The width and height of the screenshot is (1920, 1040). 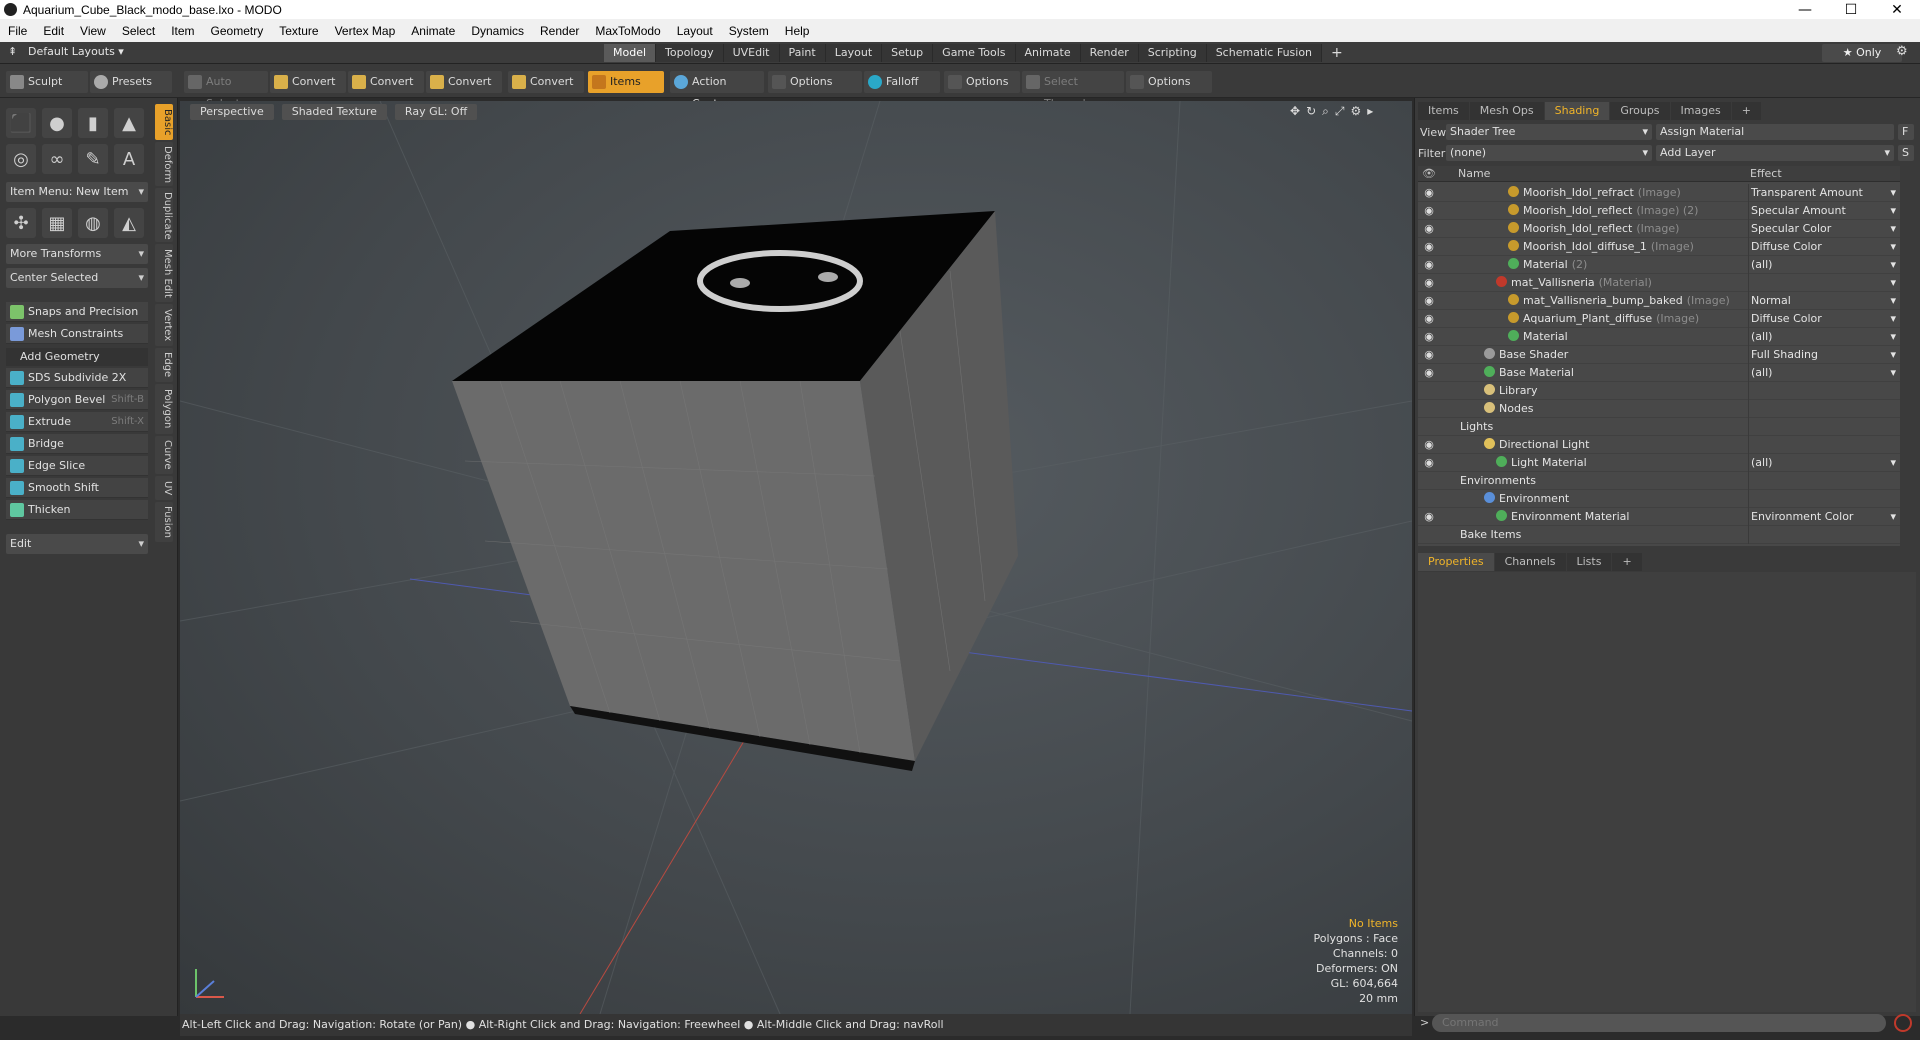 I want to click on menu-vertex-map: Vertex Map, so click(x=365, y=31).